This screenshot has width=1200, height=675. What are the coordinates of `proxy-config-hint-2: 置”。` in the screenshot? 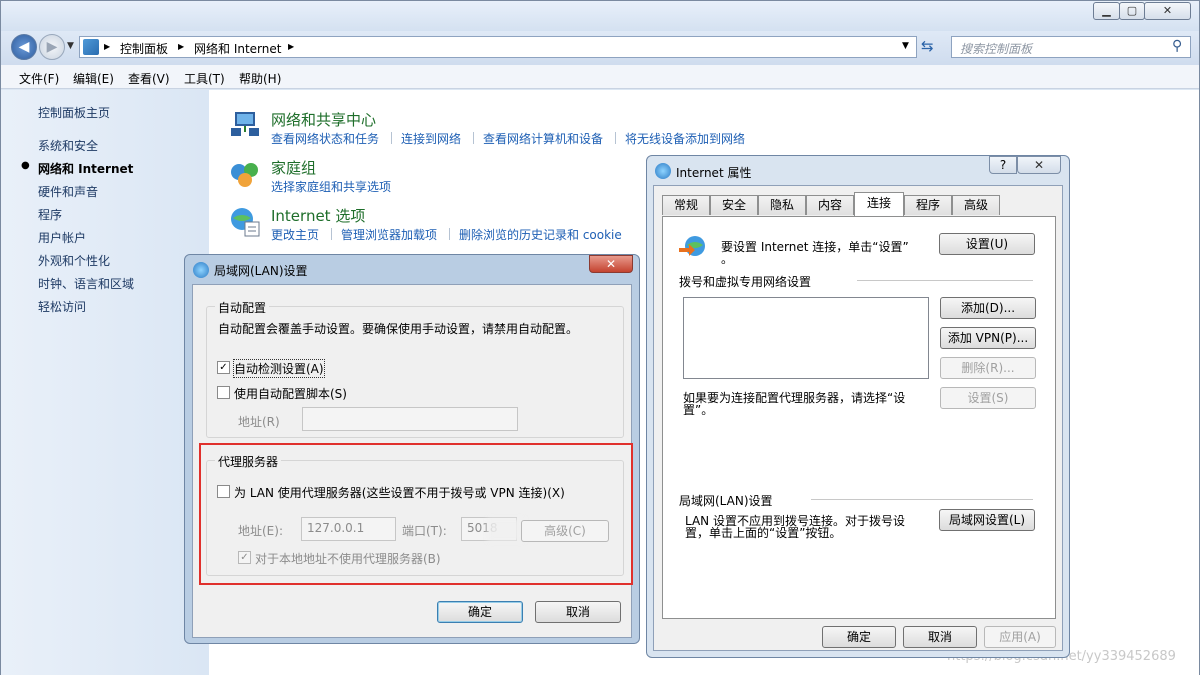 It's located at (698, 410).